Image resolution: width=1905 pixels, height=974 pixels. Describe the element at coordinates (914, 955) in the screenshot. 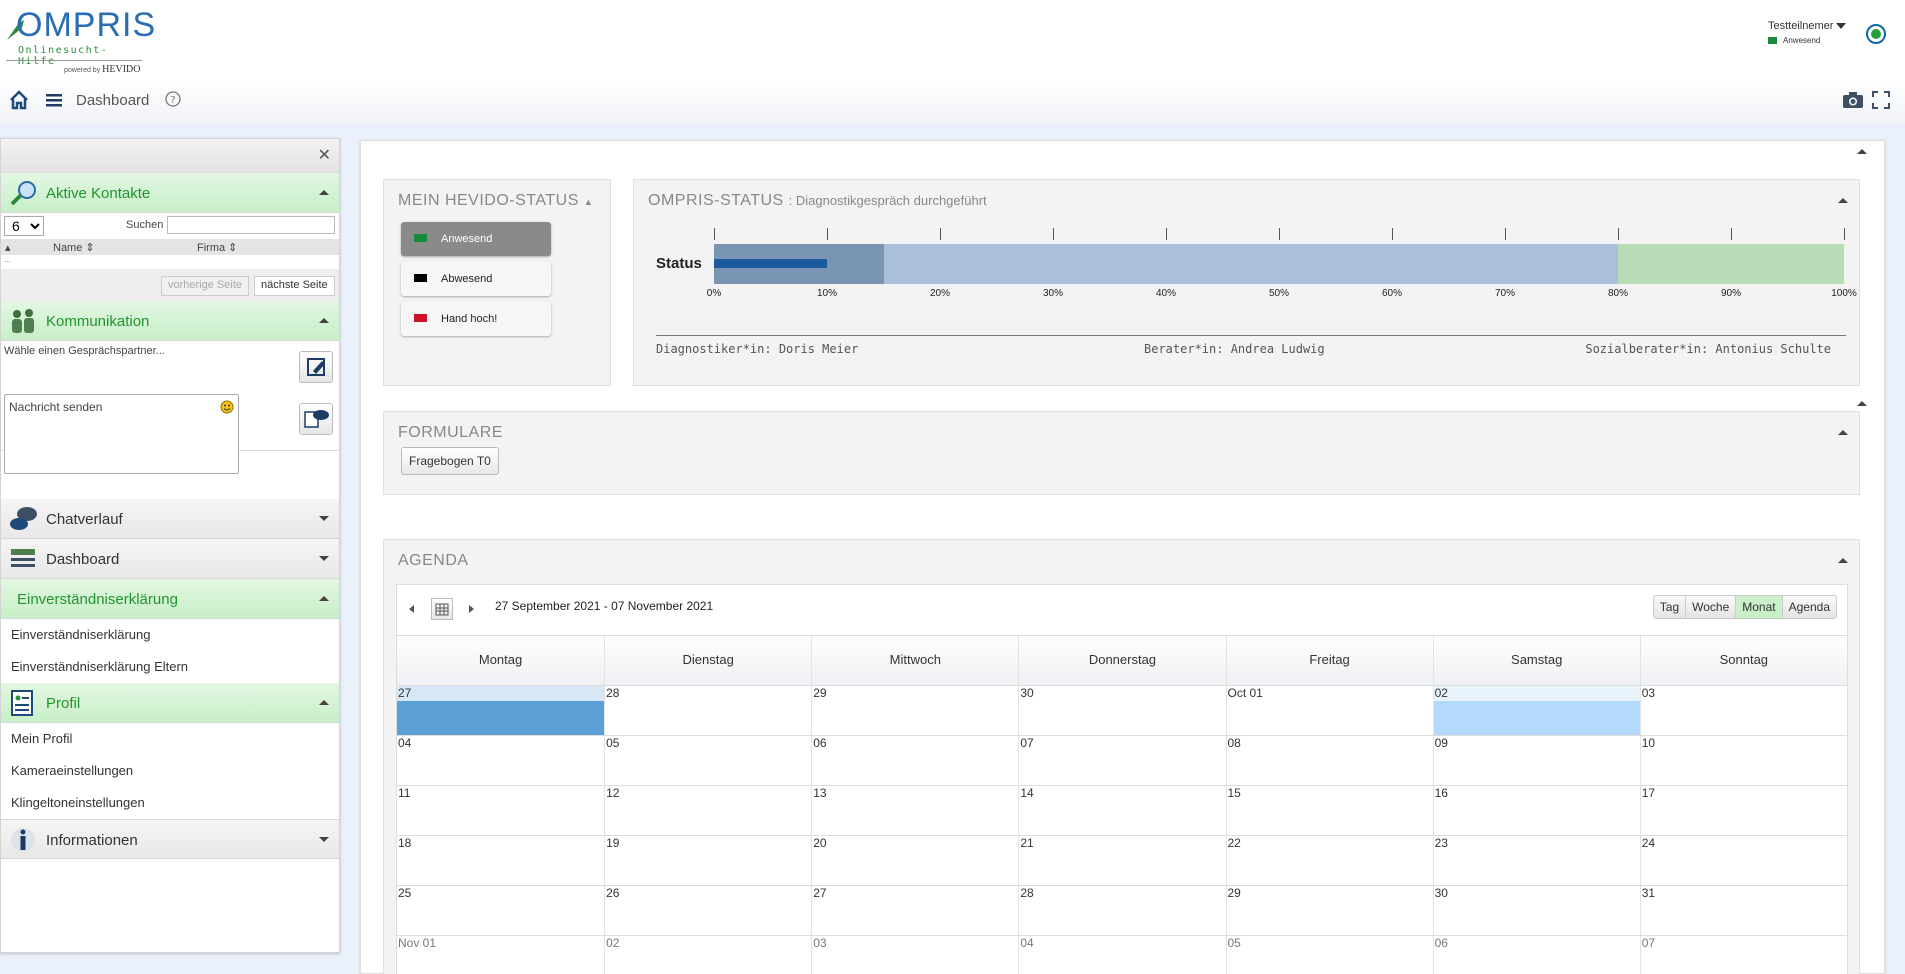

I see `calendar-day-cell: 03` at that location.